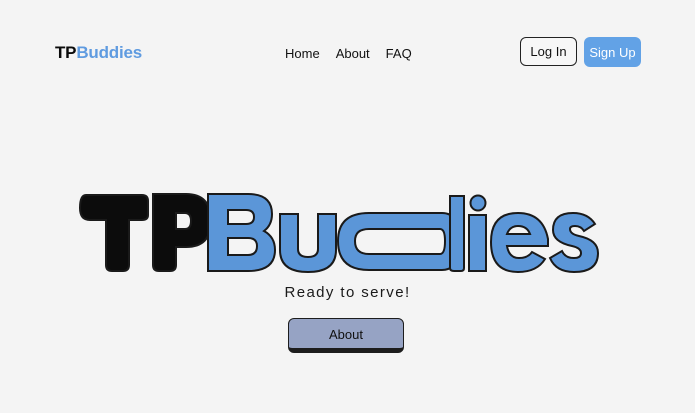  I want to click on logo-letter-s, so click(574, 242).